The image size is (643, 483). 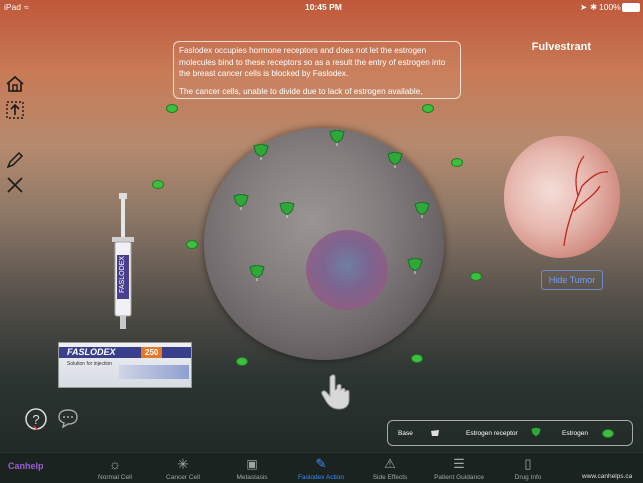 What do you see at coordinates (347, 270) in the screenshot?
I see `cell-nucleus` at bounding box center [347, 270].